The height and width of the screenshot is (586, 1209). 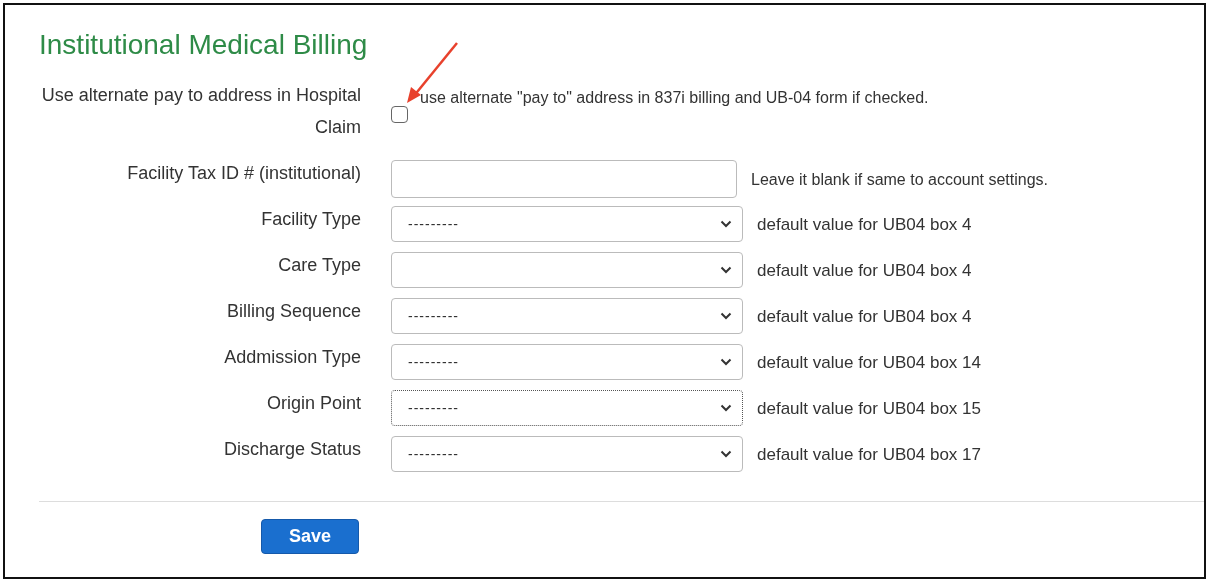 I want to click on field-label: Addmission Type, so click(x=292, y=357).